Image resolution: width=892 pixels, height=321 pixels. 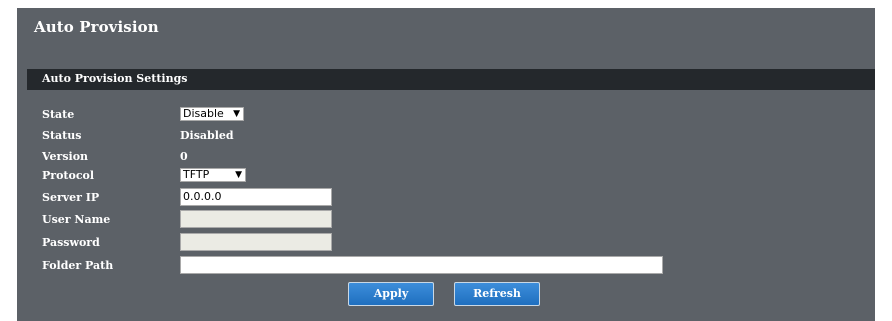 I want to click on password-row: Password, so click(x=446, y=243).